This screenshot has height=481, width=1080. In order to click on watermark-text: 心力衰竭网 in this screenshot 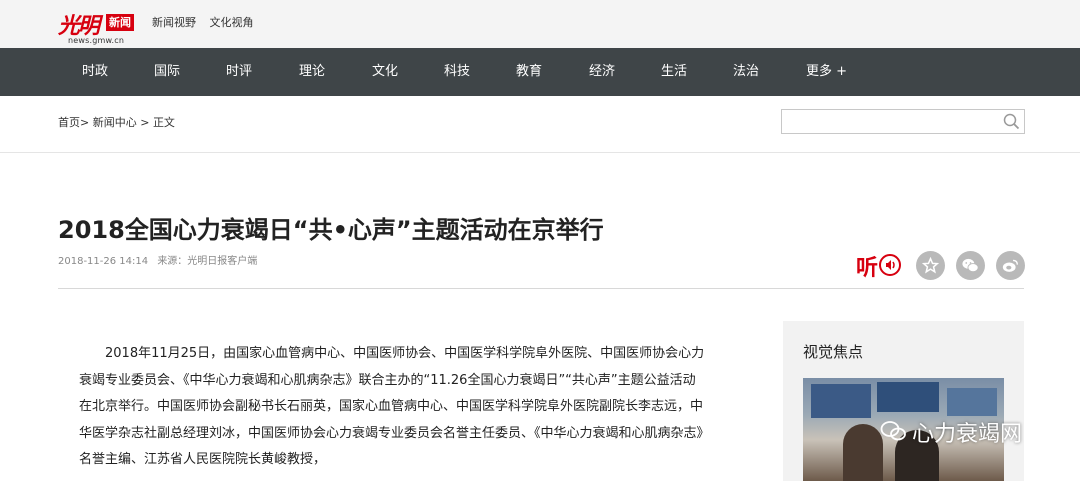, I will do `click(967, 434)`.